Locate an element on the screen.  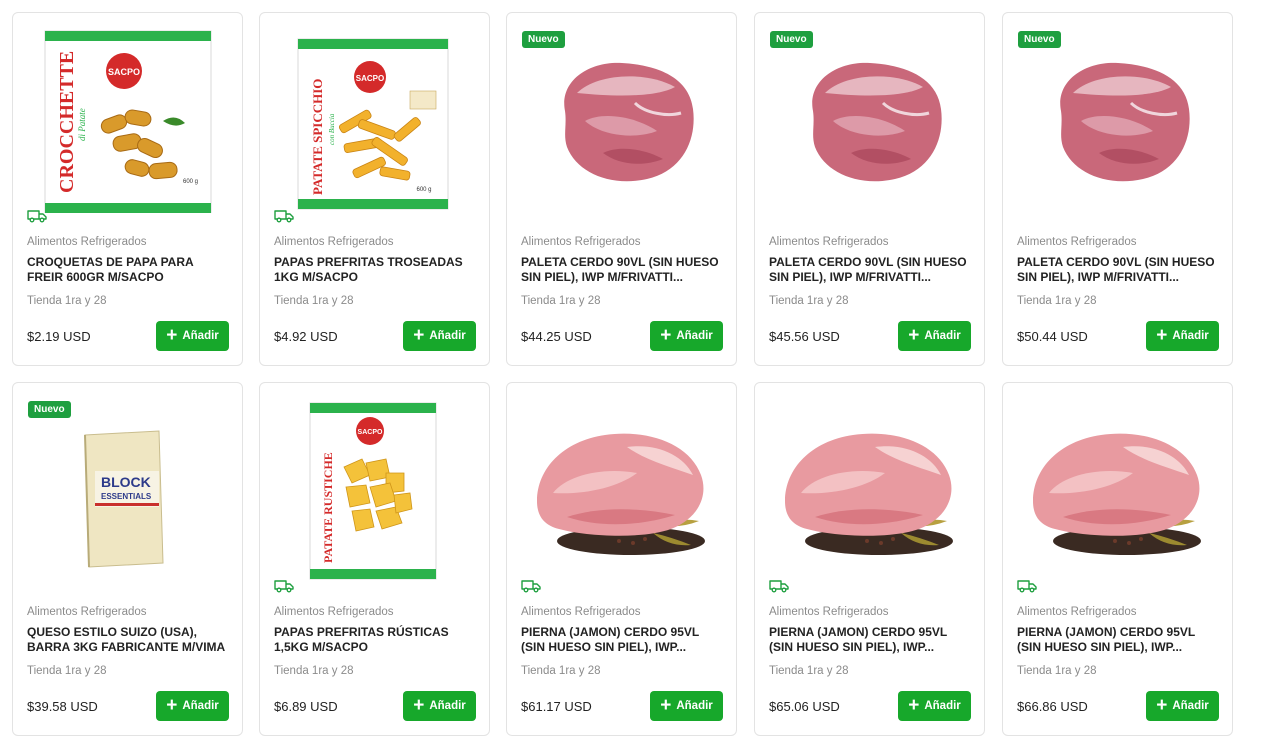
product-title: PAPAS PREFRITAS TROSEADAS 1KG M/SACPO is located at coordinates (376, 270).